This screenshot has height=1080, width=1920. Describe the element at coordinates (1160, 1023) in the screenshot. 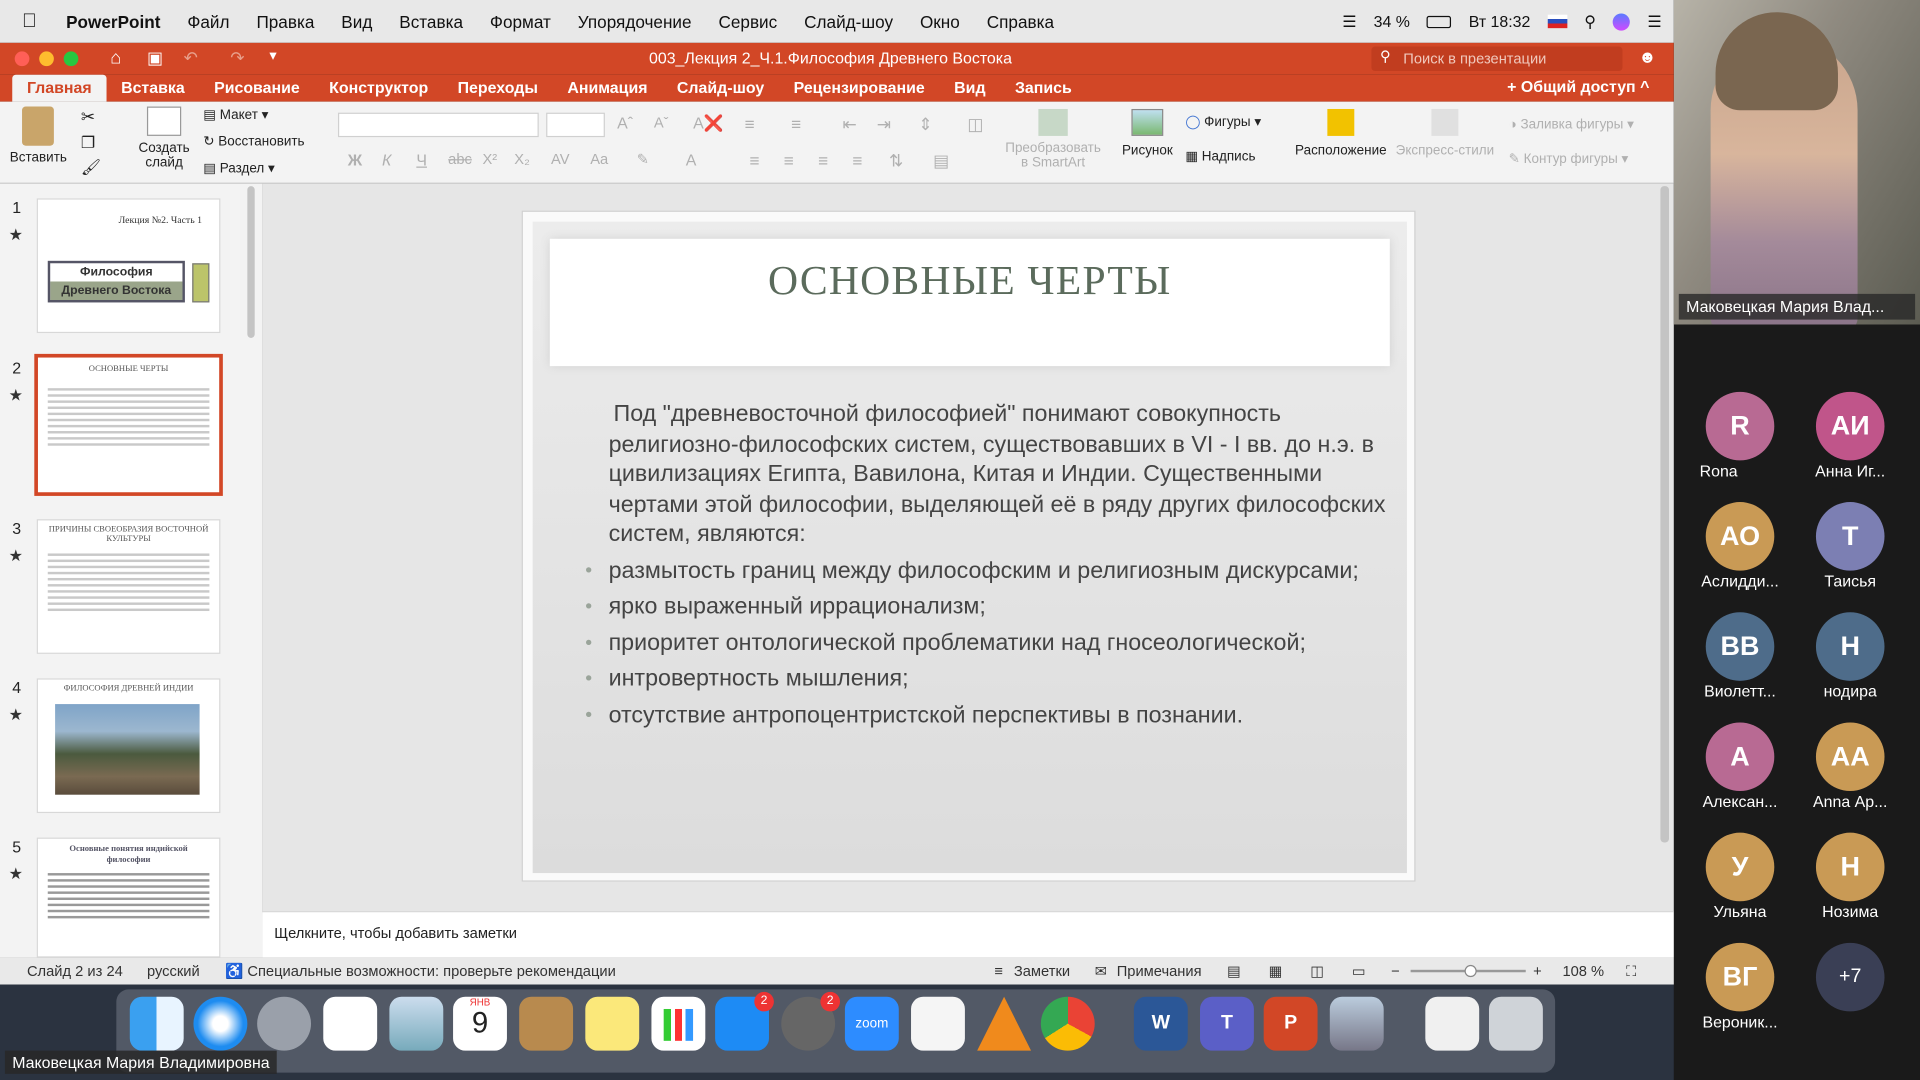

I see `word-icon: W` at that location.